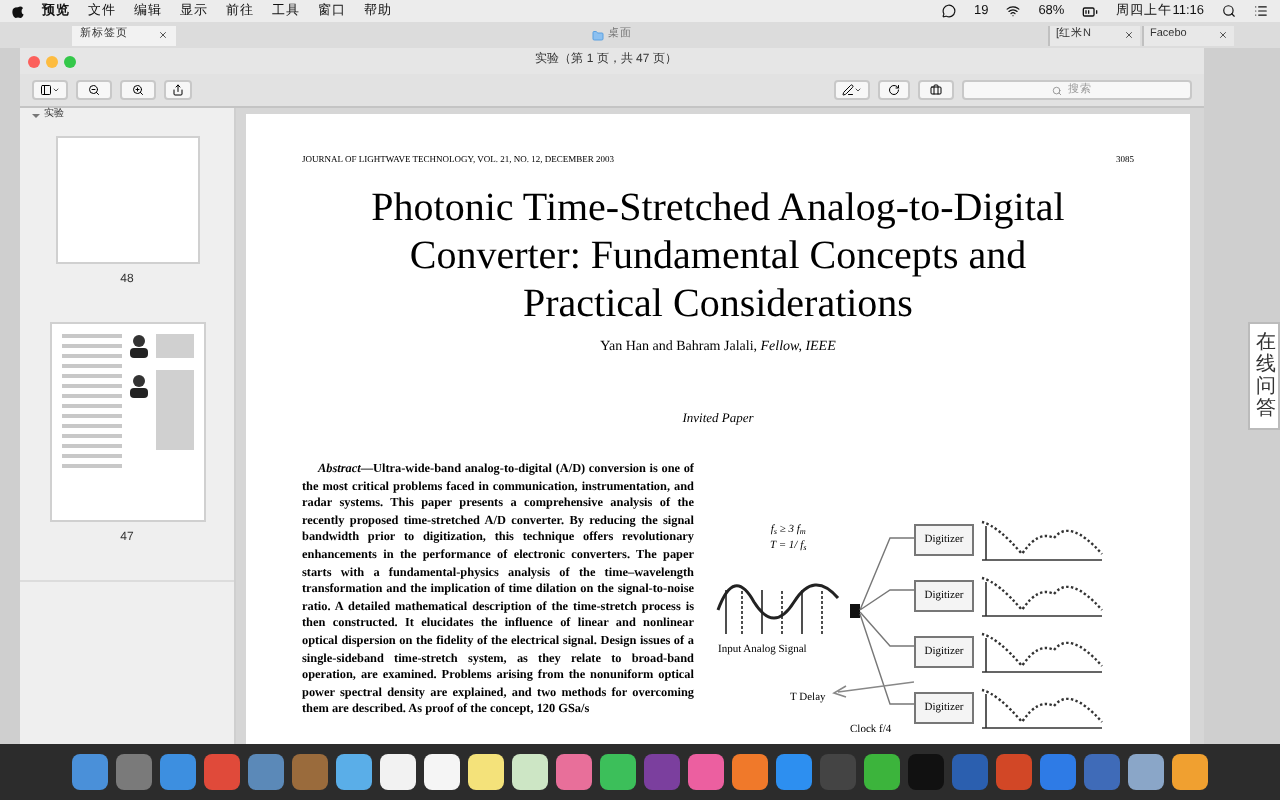 This screenshot has height=800, width=1280. I want to click on markup-button, so click(852, 90).